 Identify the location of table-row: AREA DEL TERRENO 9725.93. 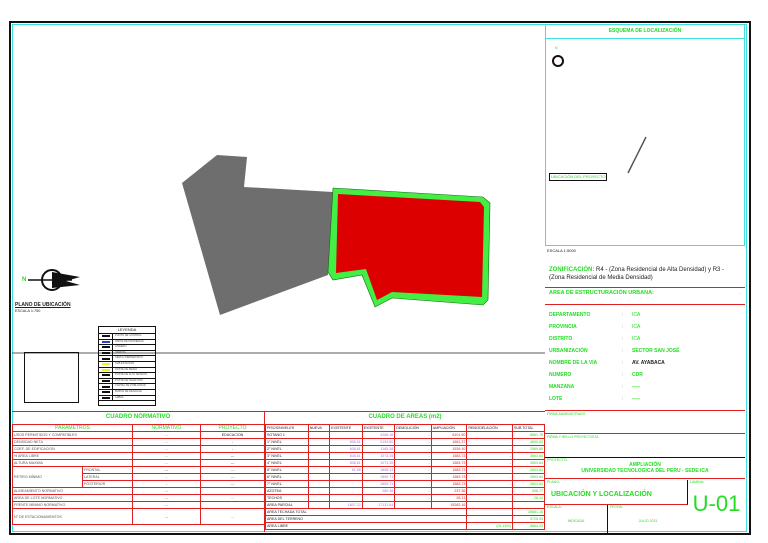
(405, 519).